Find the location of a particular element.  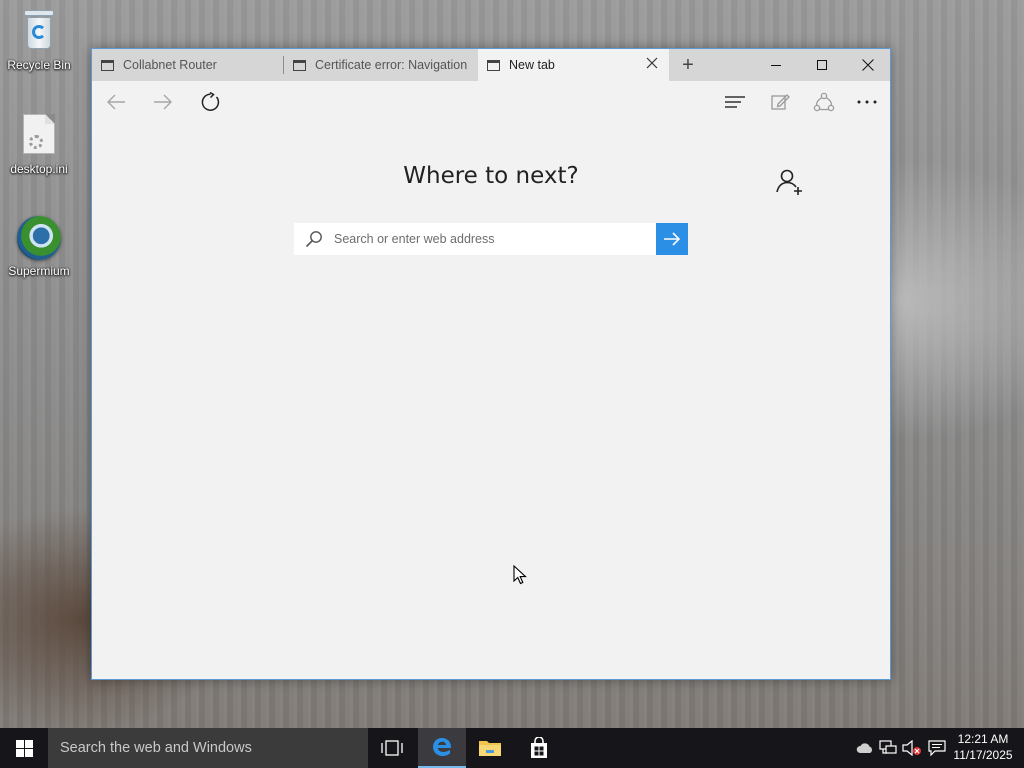

close-icon is located at coordinates (868, 65).